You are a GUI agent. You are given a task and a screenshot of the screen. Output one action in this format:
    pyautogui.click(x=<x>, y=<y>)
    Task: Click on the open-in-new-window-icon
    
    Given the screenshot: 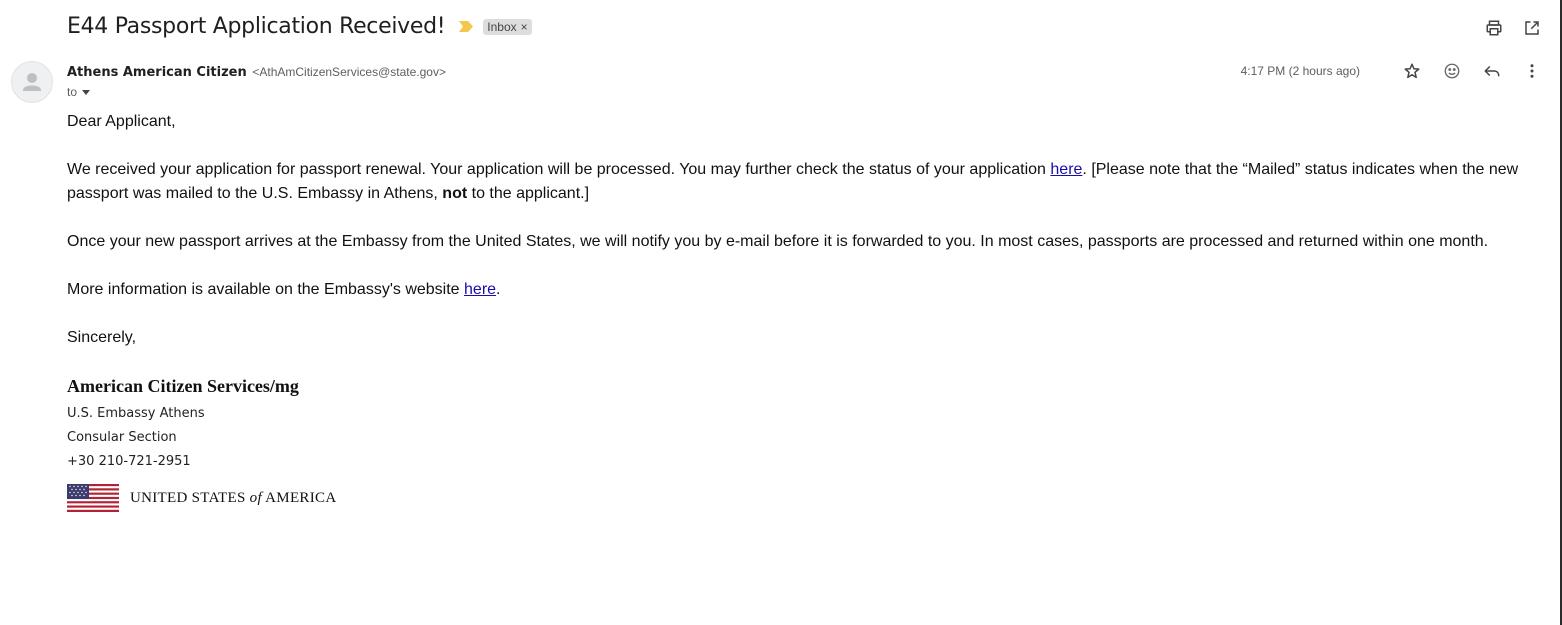 What is the action you would take?
    pyautogui.click(x=1532, y=28)
    